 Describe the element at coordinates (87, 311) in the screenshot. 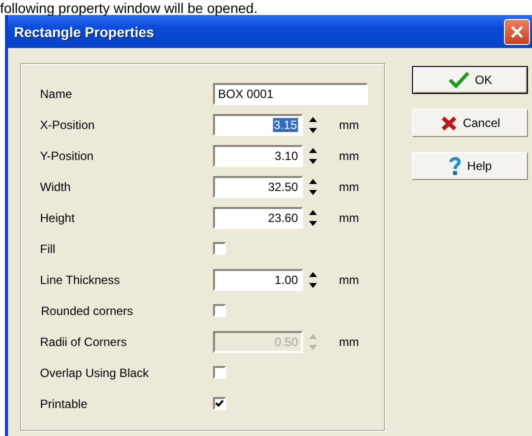

I see `field-label: Rounded corners` at that location.